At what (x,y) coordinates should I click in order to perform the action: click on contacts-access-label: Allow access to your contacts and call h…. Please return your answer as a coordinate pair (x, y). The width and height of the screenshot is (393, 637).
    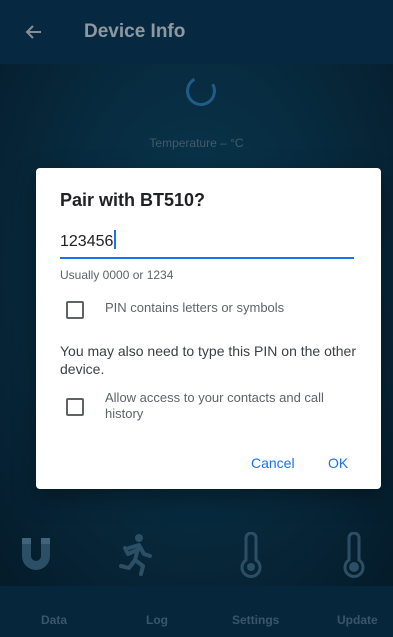
    Looking at the image, I should click on (214, 405).